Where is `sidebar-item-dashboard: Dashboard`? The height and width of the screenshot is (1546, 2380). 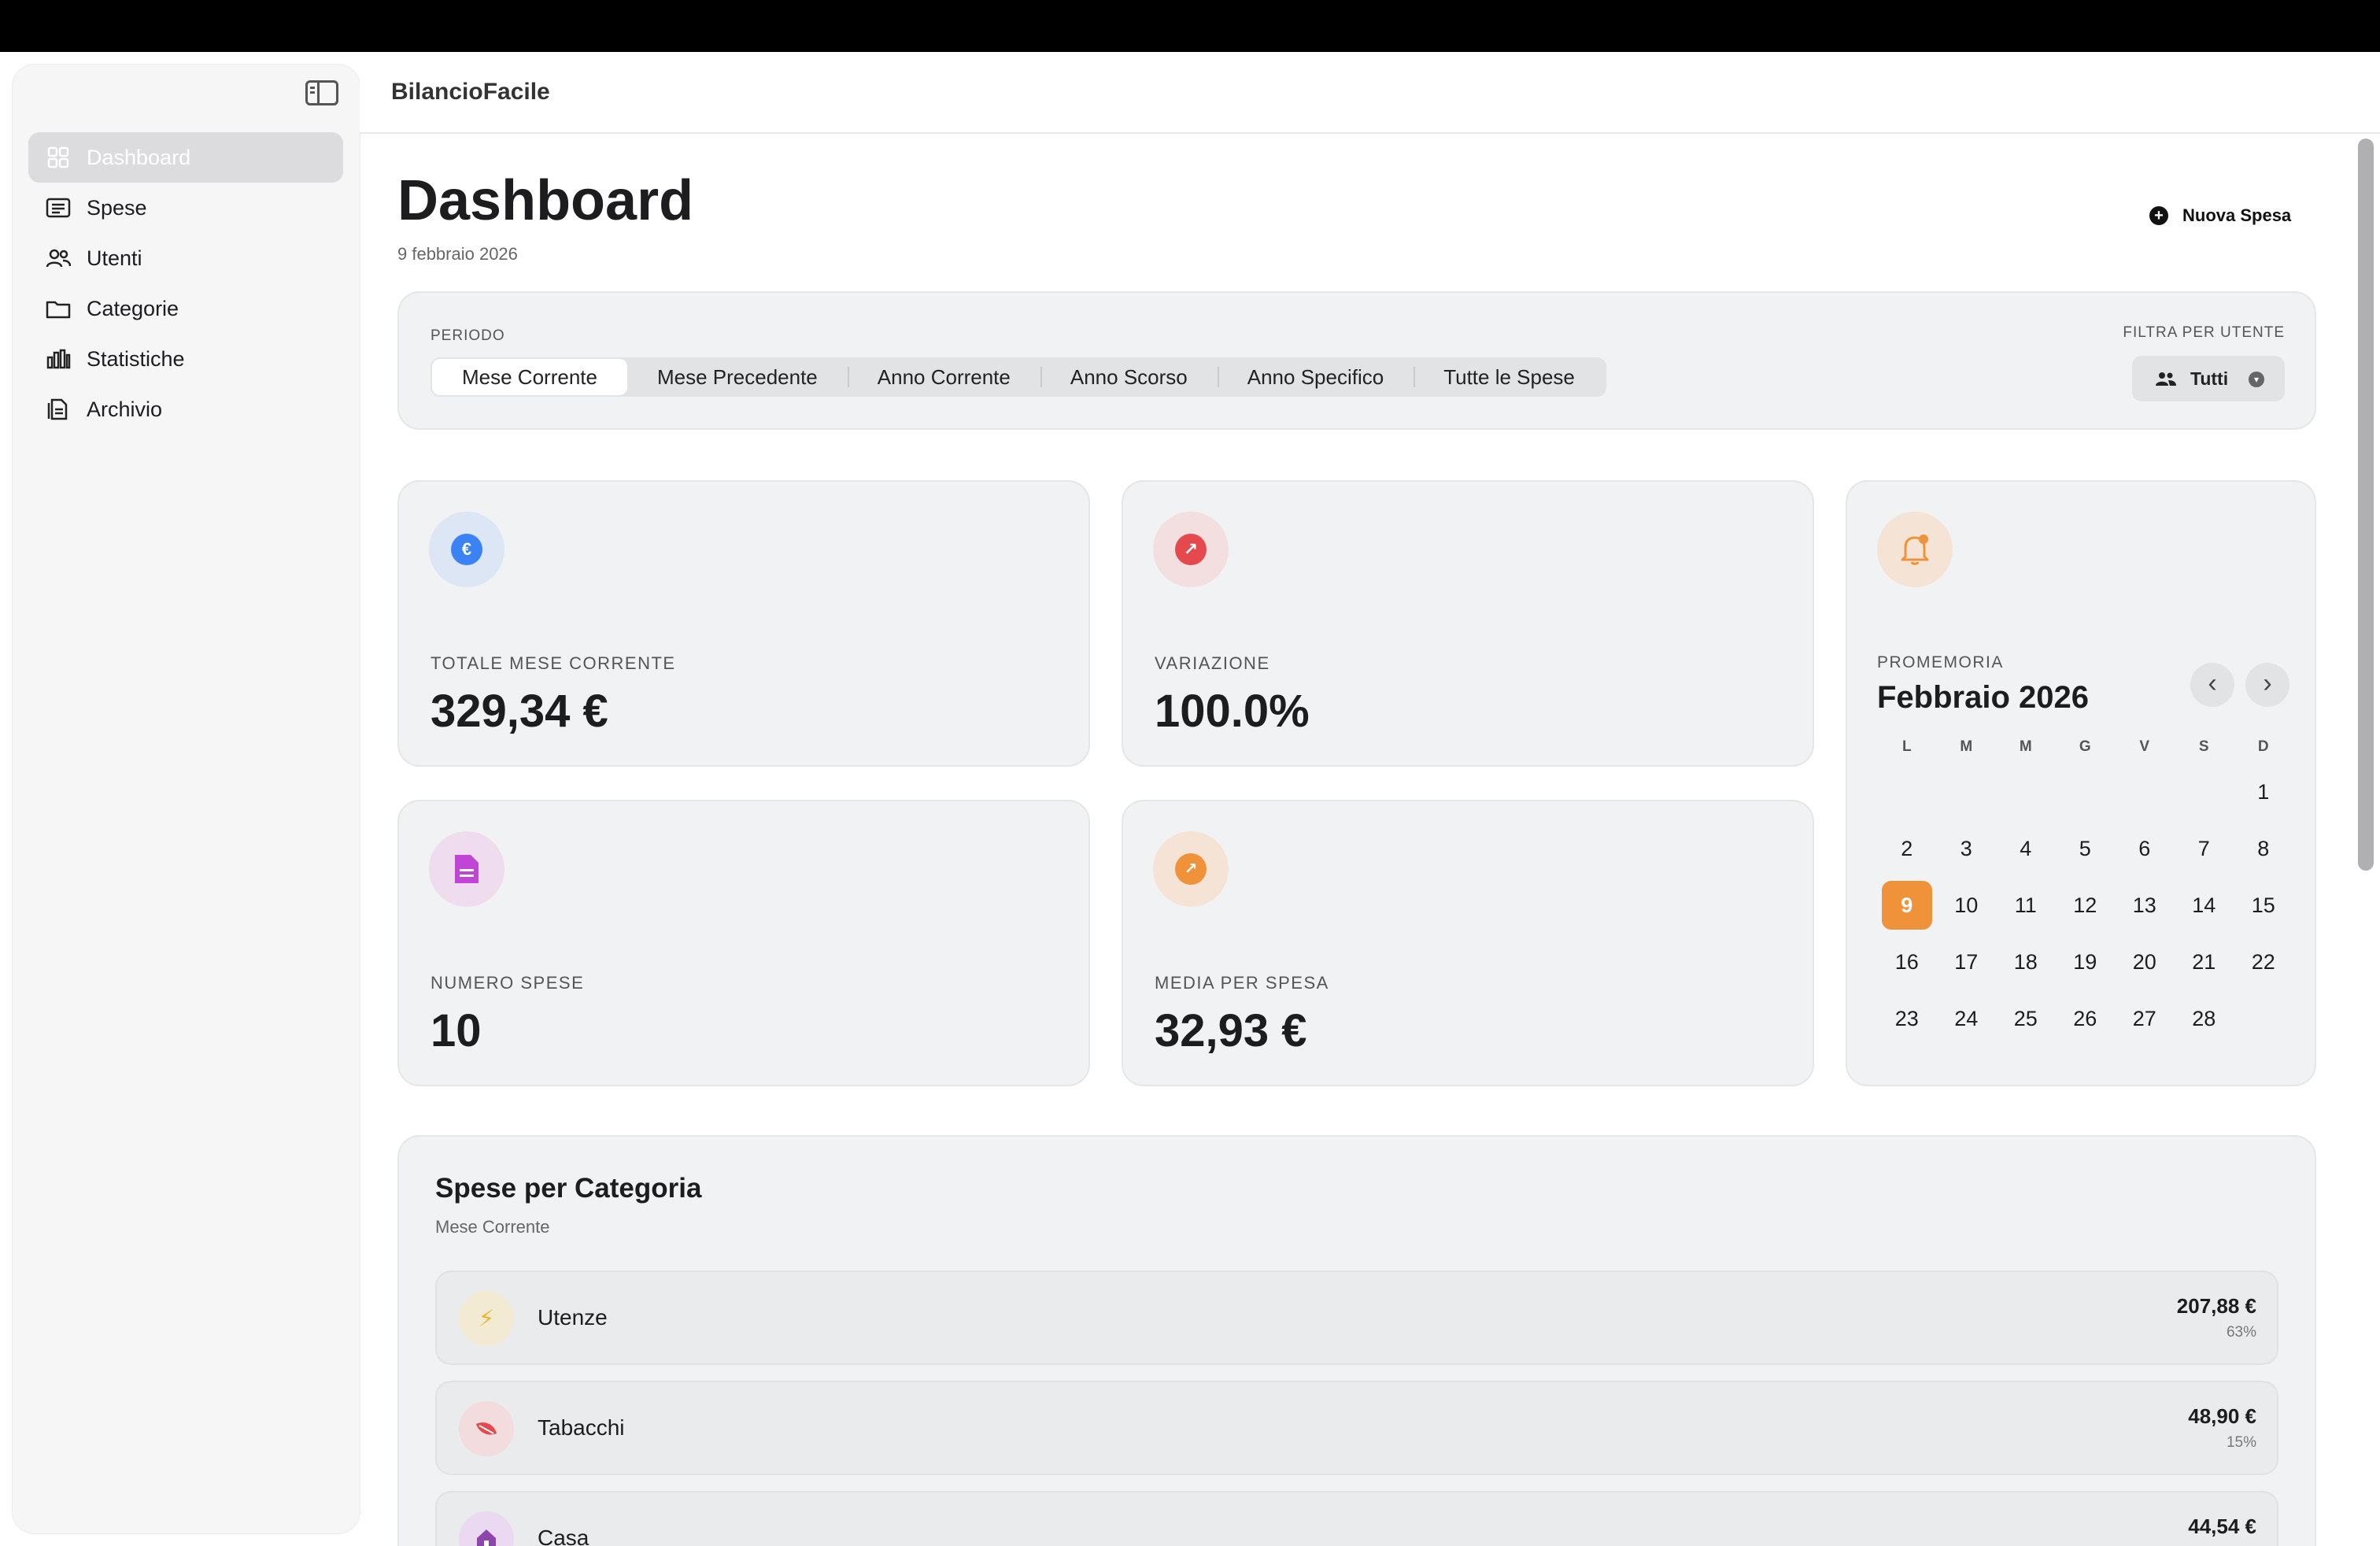 sidebar-item-dashboard: Dashboard is located at coordinates (185, 157).